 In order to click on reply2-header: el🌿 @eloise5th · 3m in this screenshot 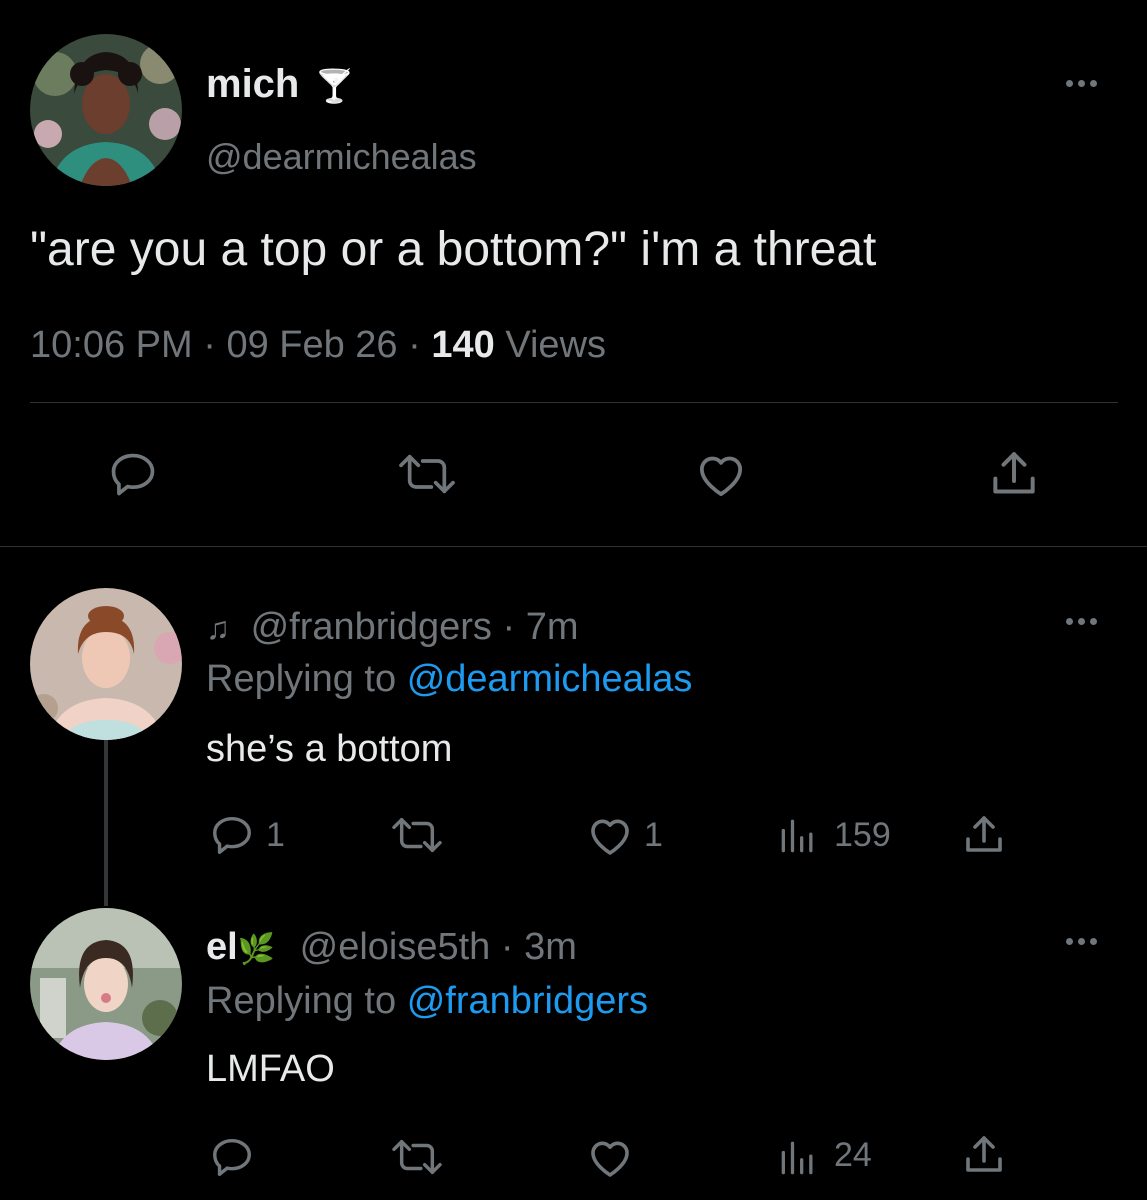, I will do `click(391, 947)`.